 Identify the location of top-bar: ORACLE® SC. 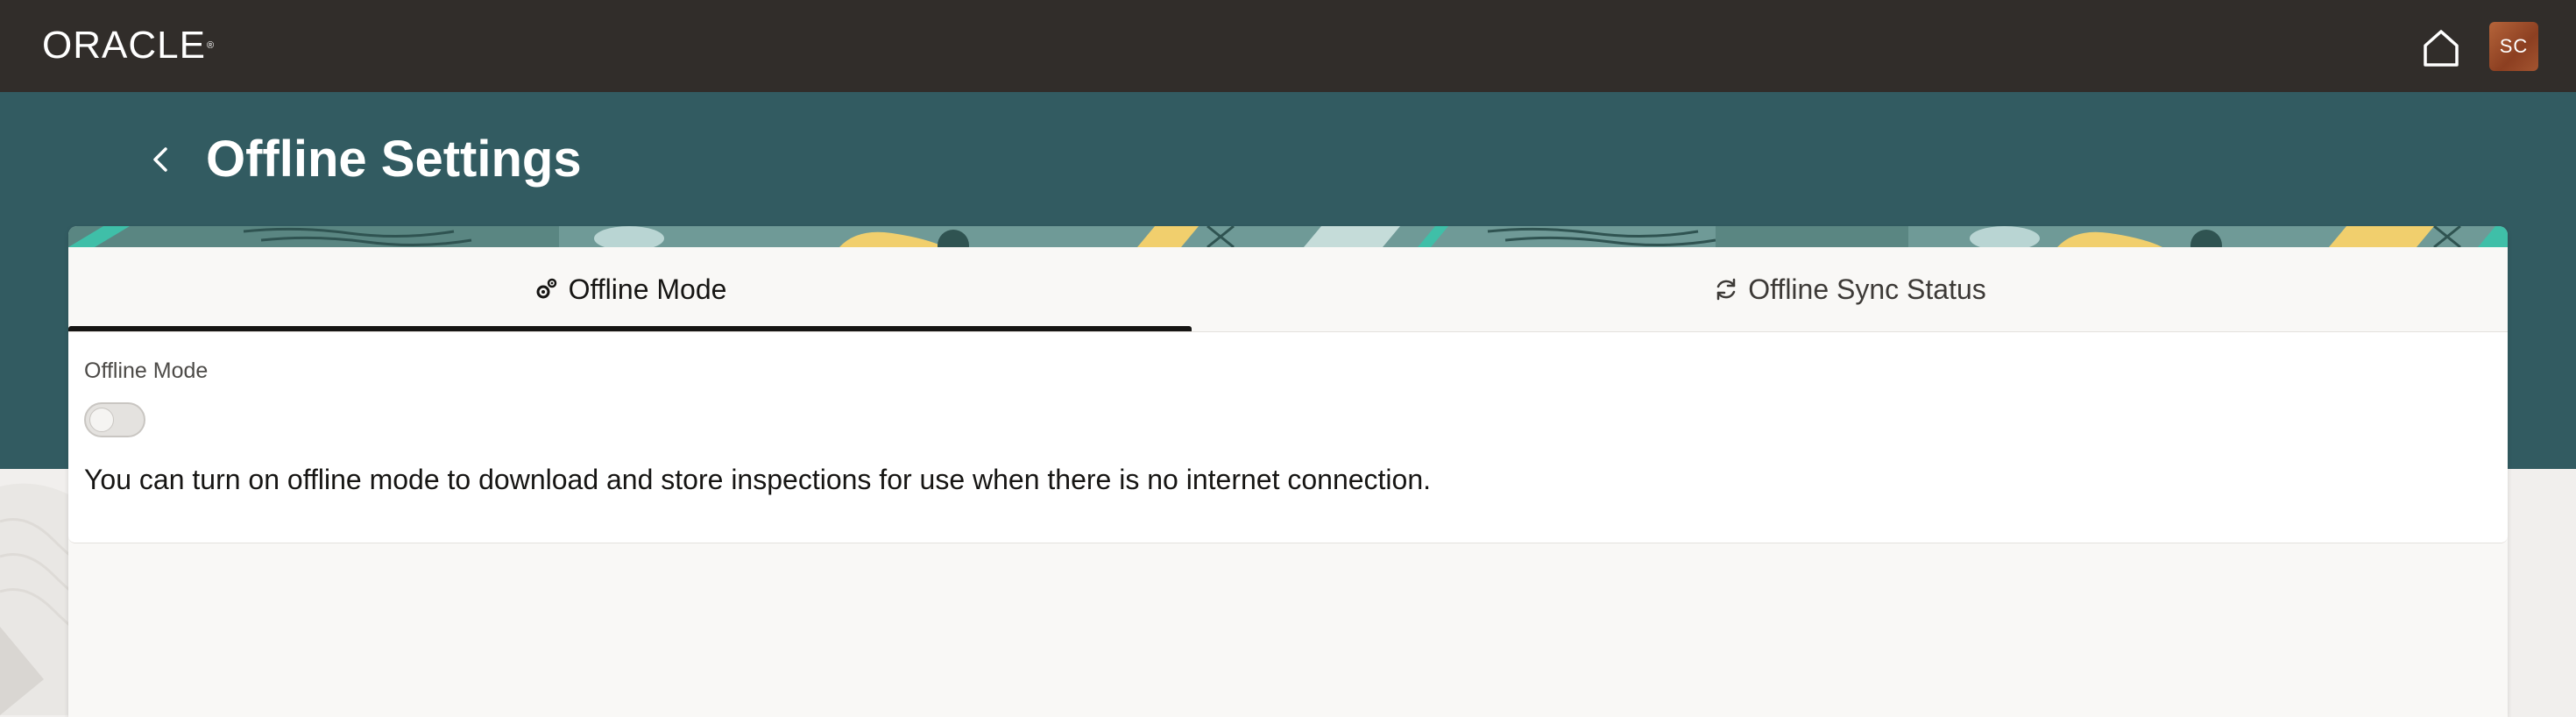
(1288, 46).